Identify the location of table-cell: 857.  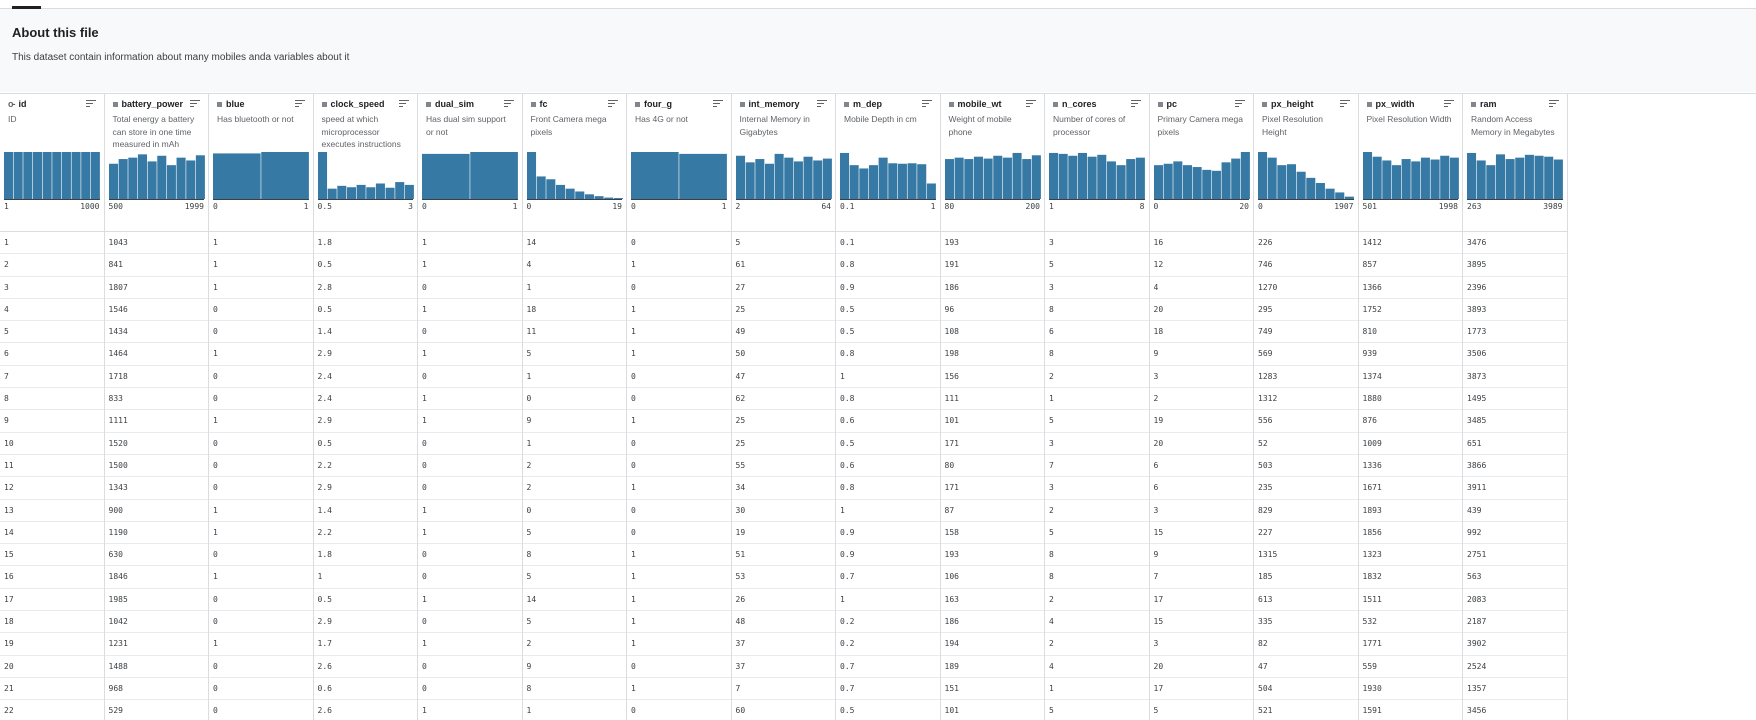
(1410, 265).